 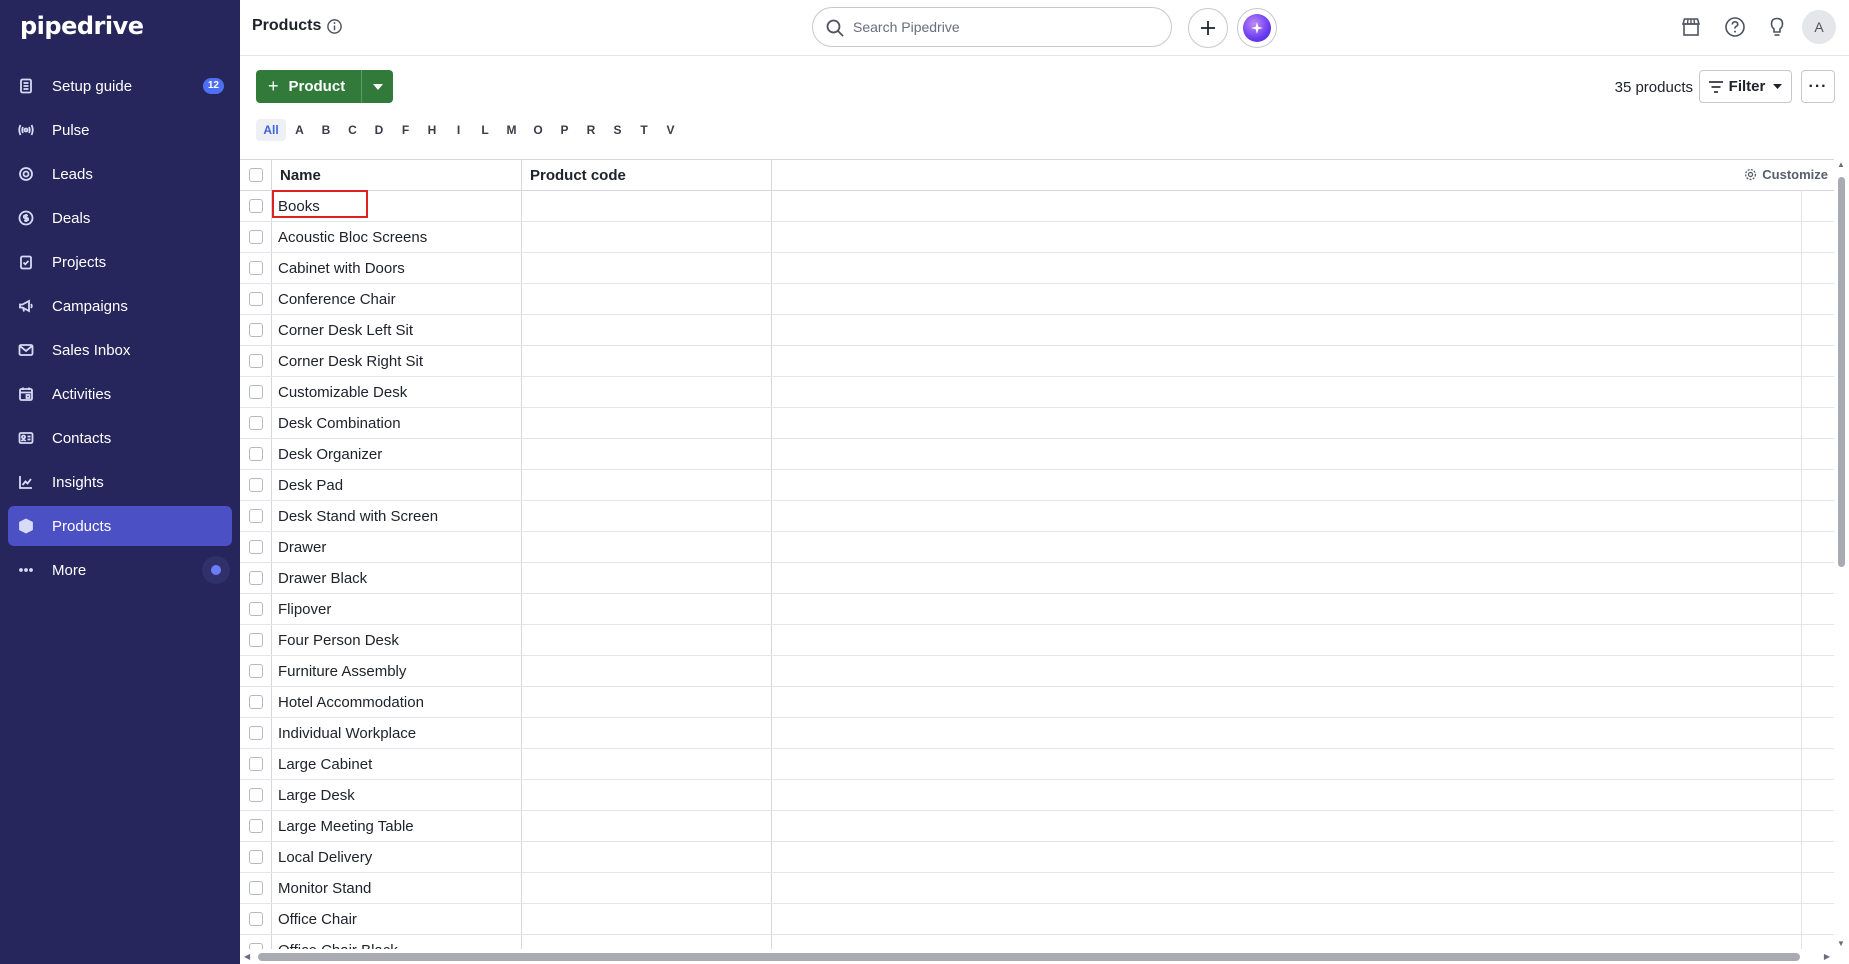 What do you see at coordinates (1841, 943) in the screenshot?
I see `scroll-down-arrow-icon: ▼` at bounding box center [1841, 943].